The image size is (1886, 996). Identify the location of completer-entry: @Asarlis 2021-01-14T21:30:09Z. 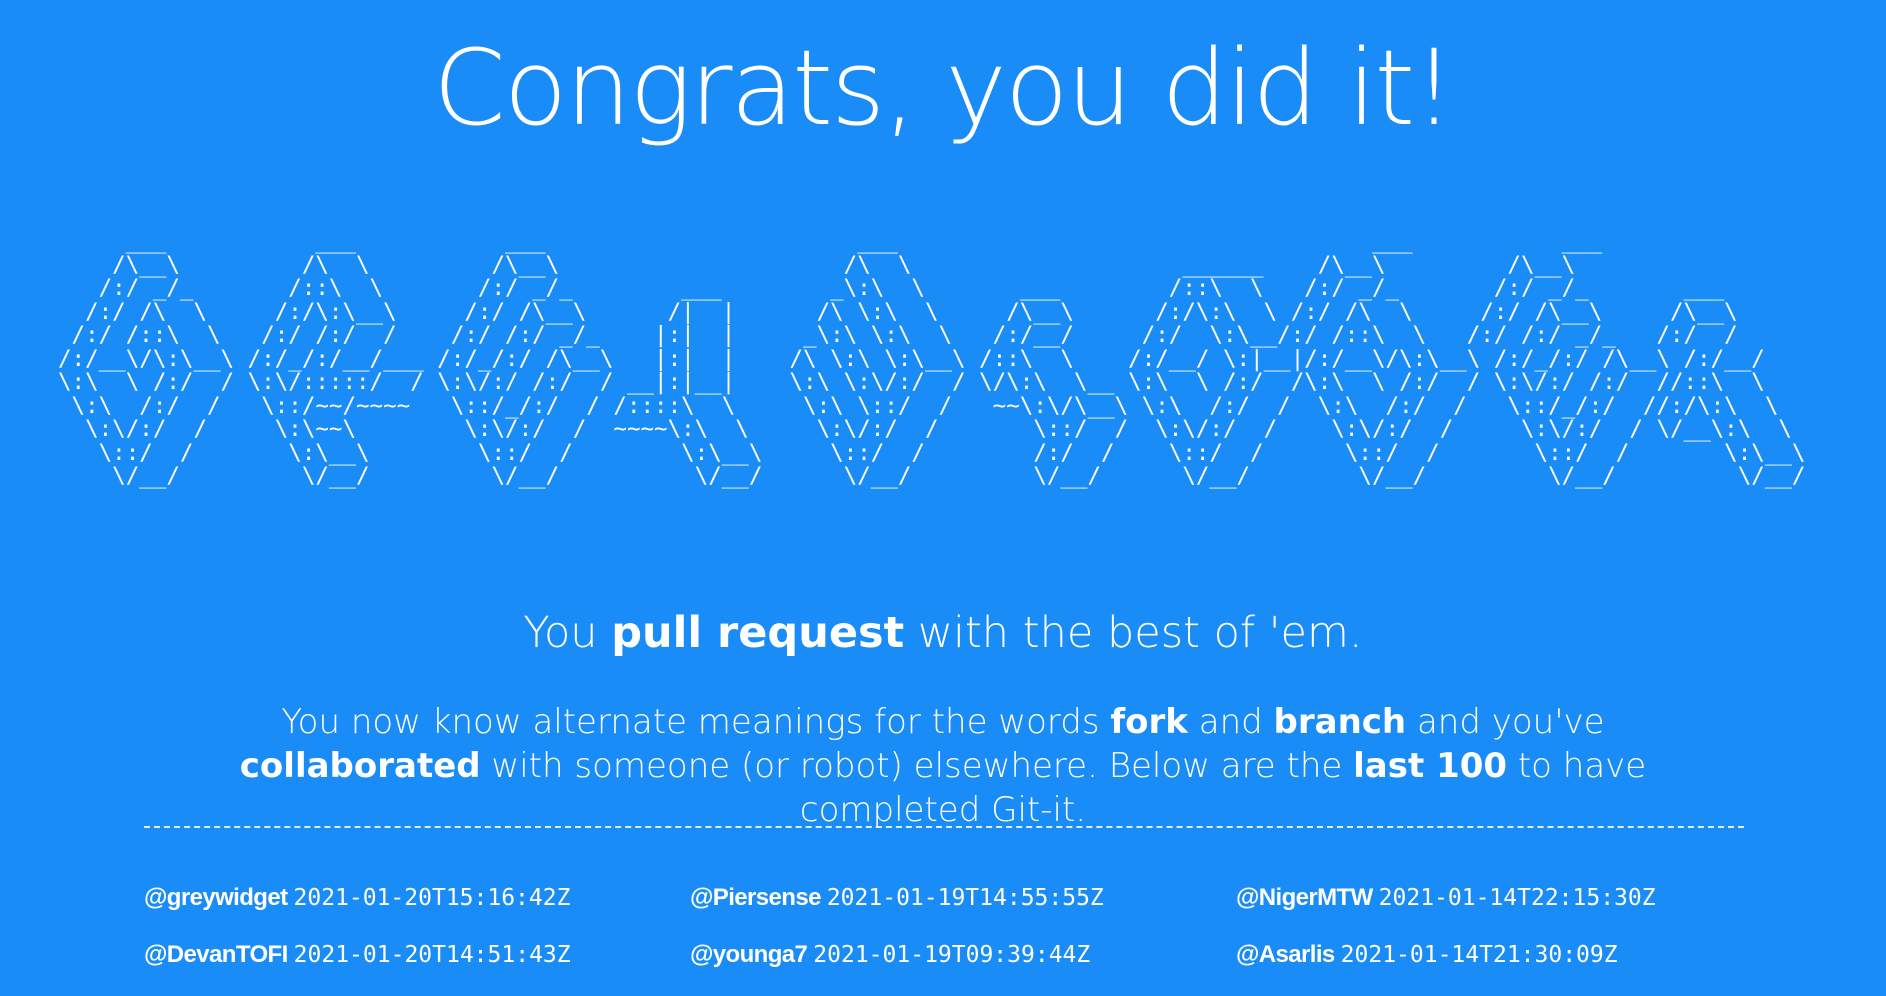
(1509, 954).